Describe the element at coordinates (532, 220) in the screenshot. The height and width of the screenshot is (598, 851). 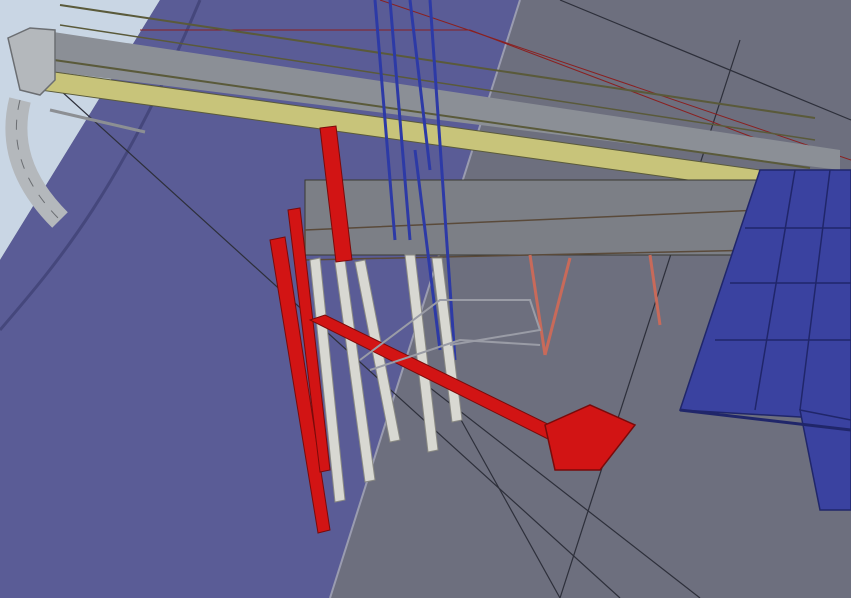
I see `loader-platform` at that location.